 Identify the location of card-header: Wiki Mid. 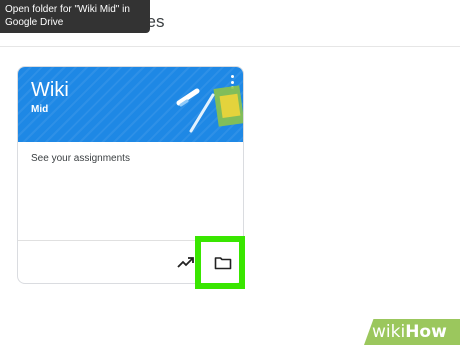
(130, 104).